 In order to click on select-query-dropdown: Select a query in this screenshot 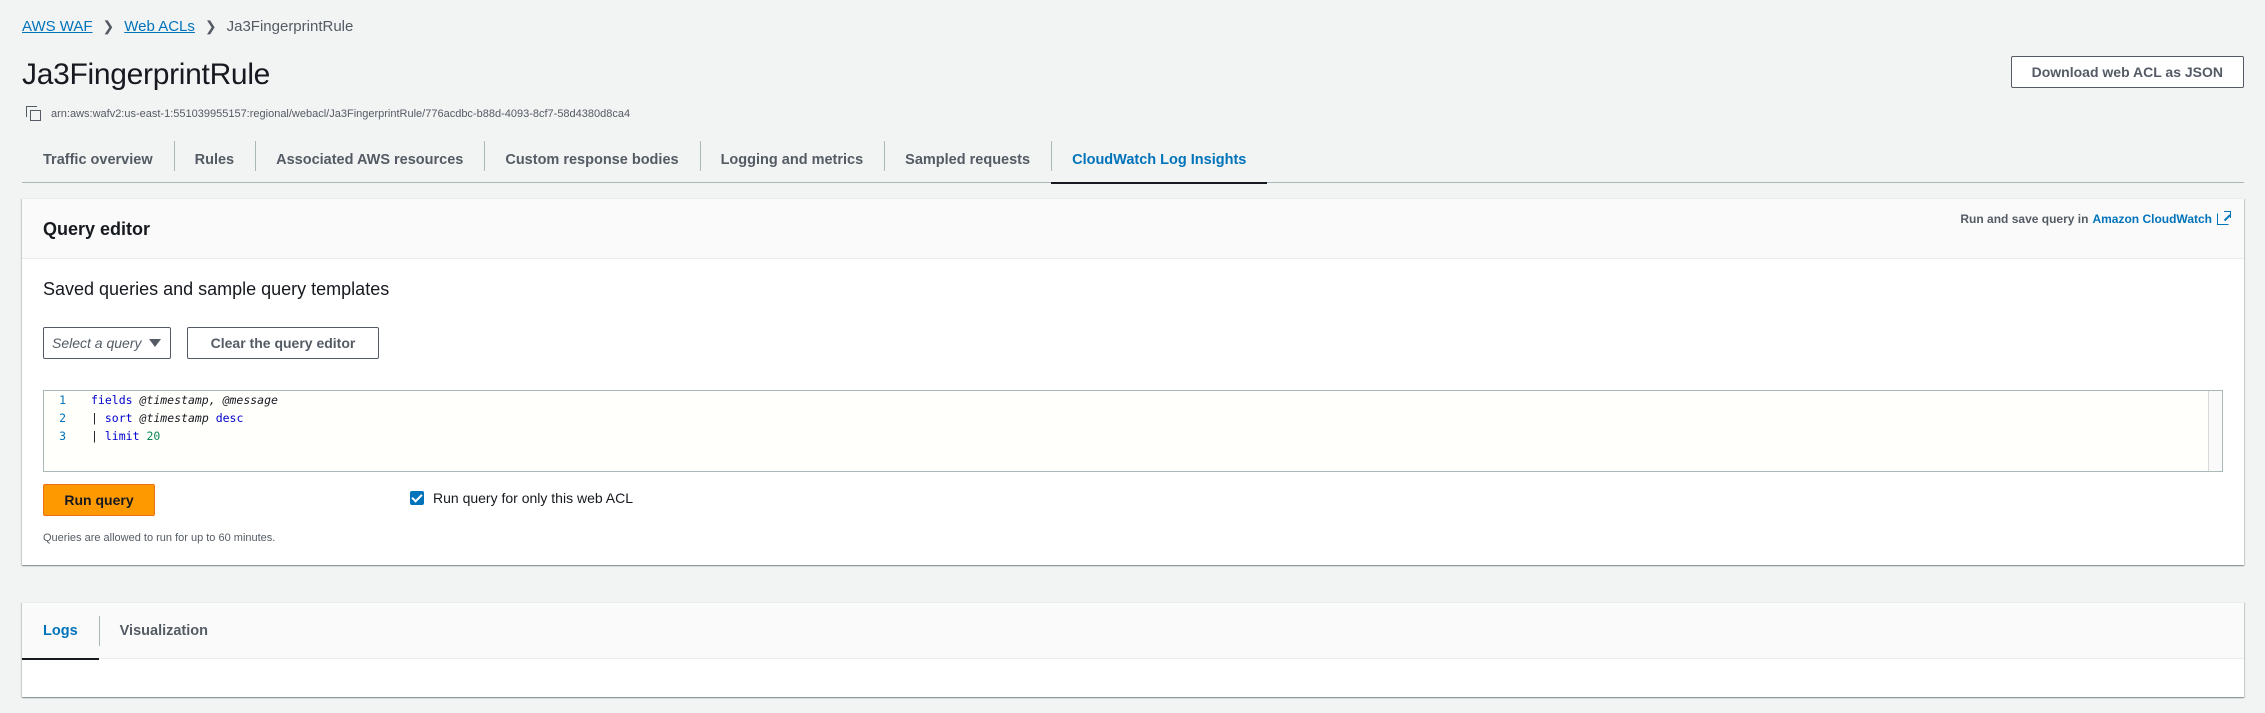, I will do `click(107, 343)`.